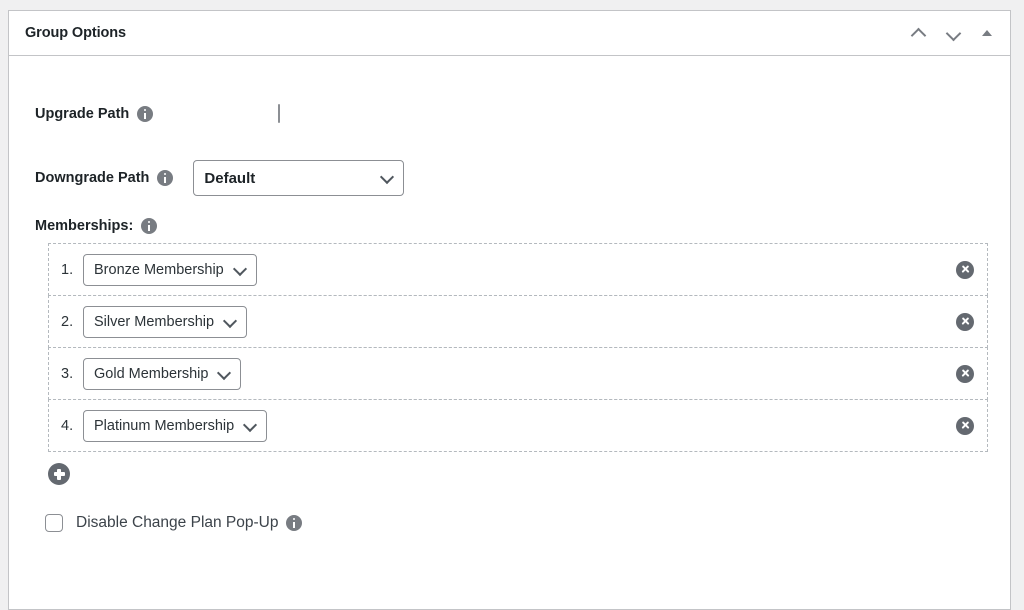 Image resolution: width=1024 pixels, height=610 pixels. I want to click on row-index: 1., so click(67, 269).